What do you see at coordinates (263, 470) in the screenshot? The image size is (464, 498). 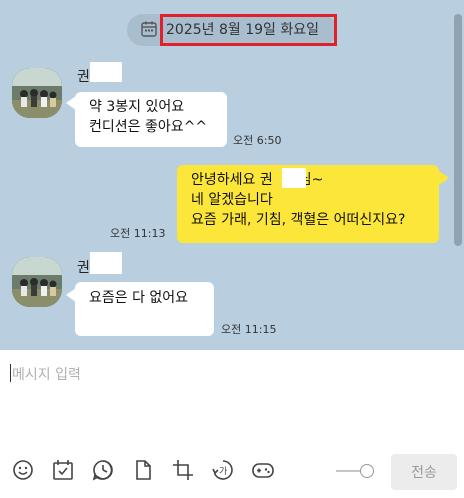 I see `game-controller-icon` at bounding box center [263, 470].